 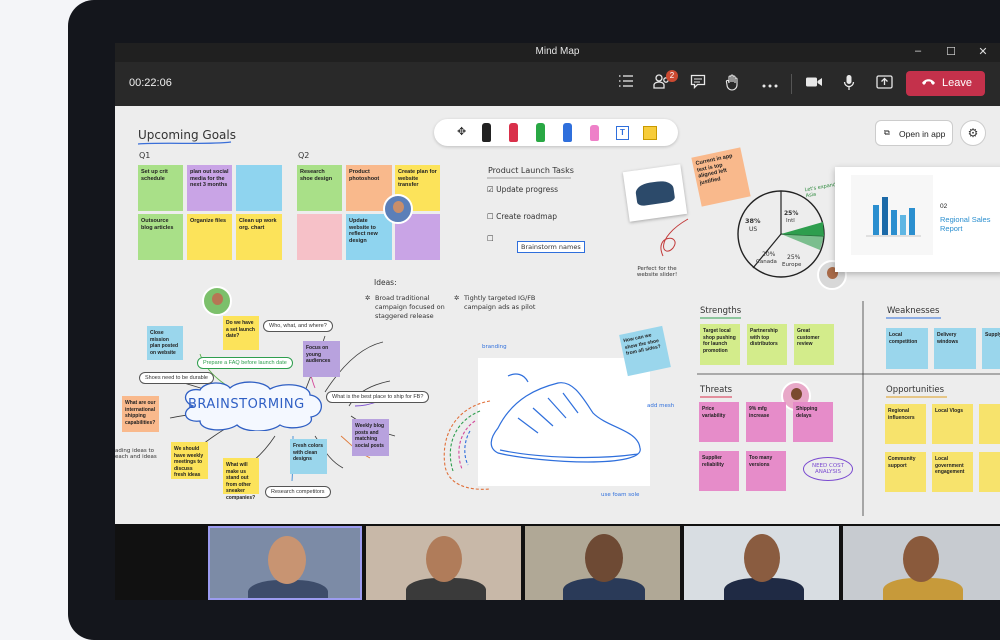 What do you see at coordinates (522, 216) in the screenshot?
I see `task-item: ☐ Create roadmap` at bounding box center [522, 216].